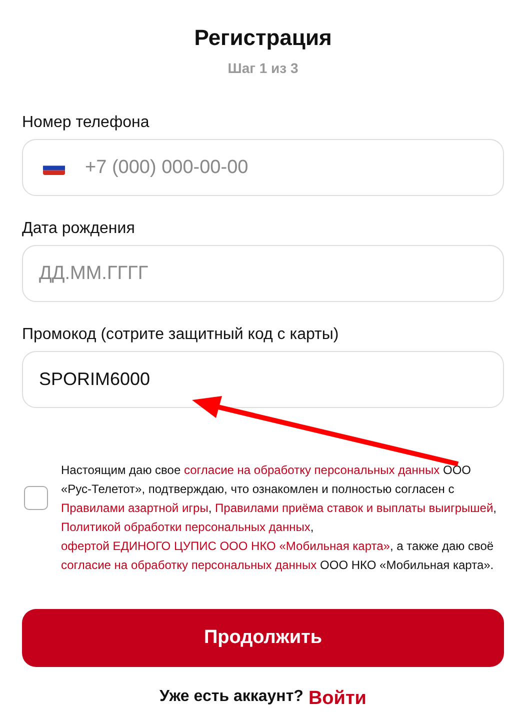  What do you see at coordinates (134, 508) in the screenshot?
I see `consent-link: Правилами азартной игры` at bounding box center [134, 508].